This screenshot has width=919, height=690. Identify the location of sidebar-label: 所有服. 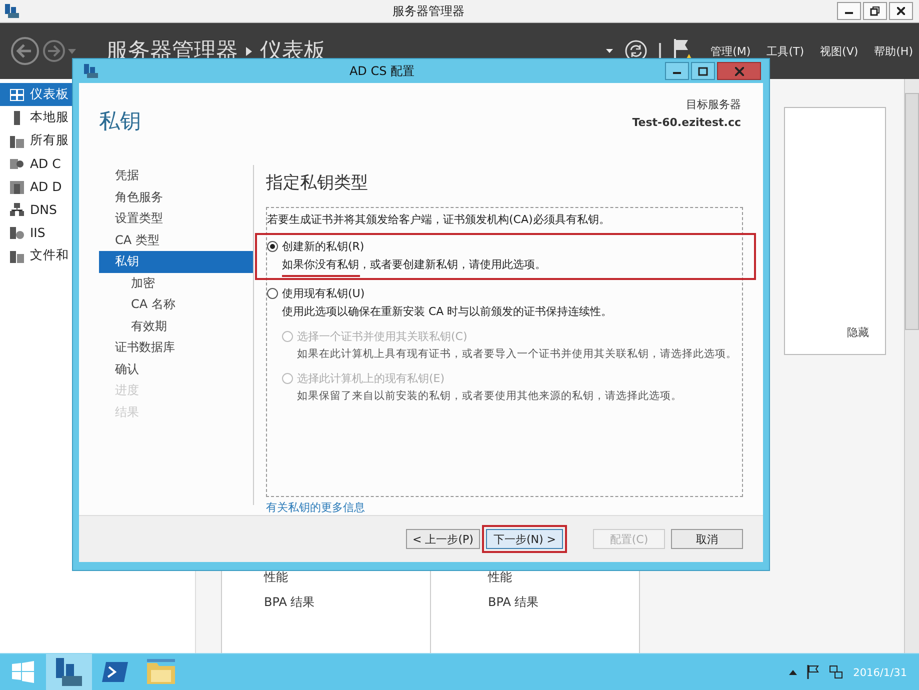
(49, 140).